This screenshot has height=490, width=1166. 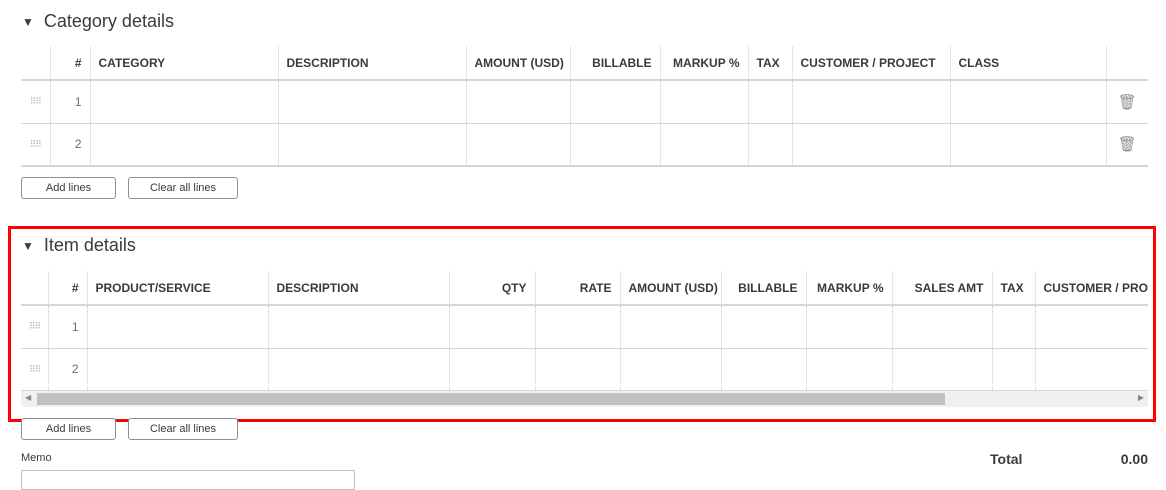 I want to click on table-row: ⠿⠿ 1, so click(x=584, y=327).